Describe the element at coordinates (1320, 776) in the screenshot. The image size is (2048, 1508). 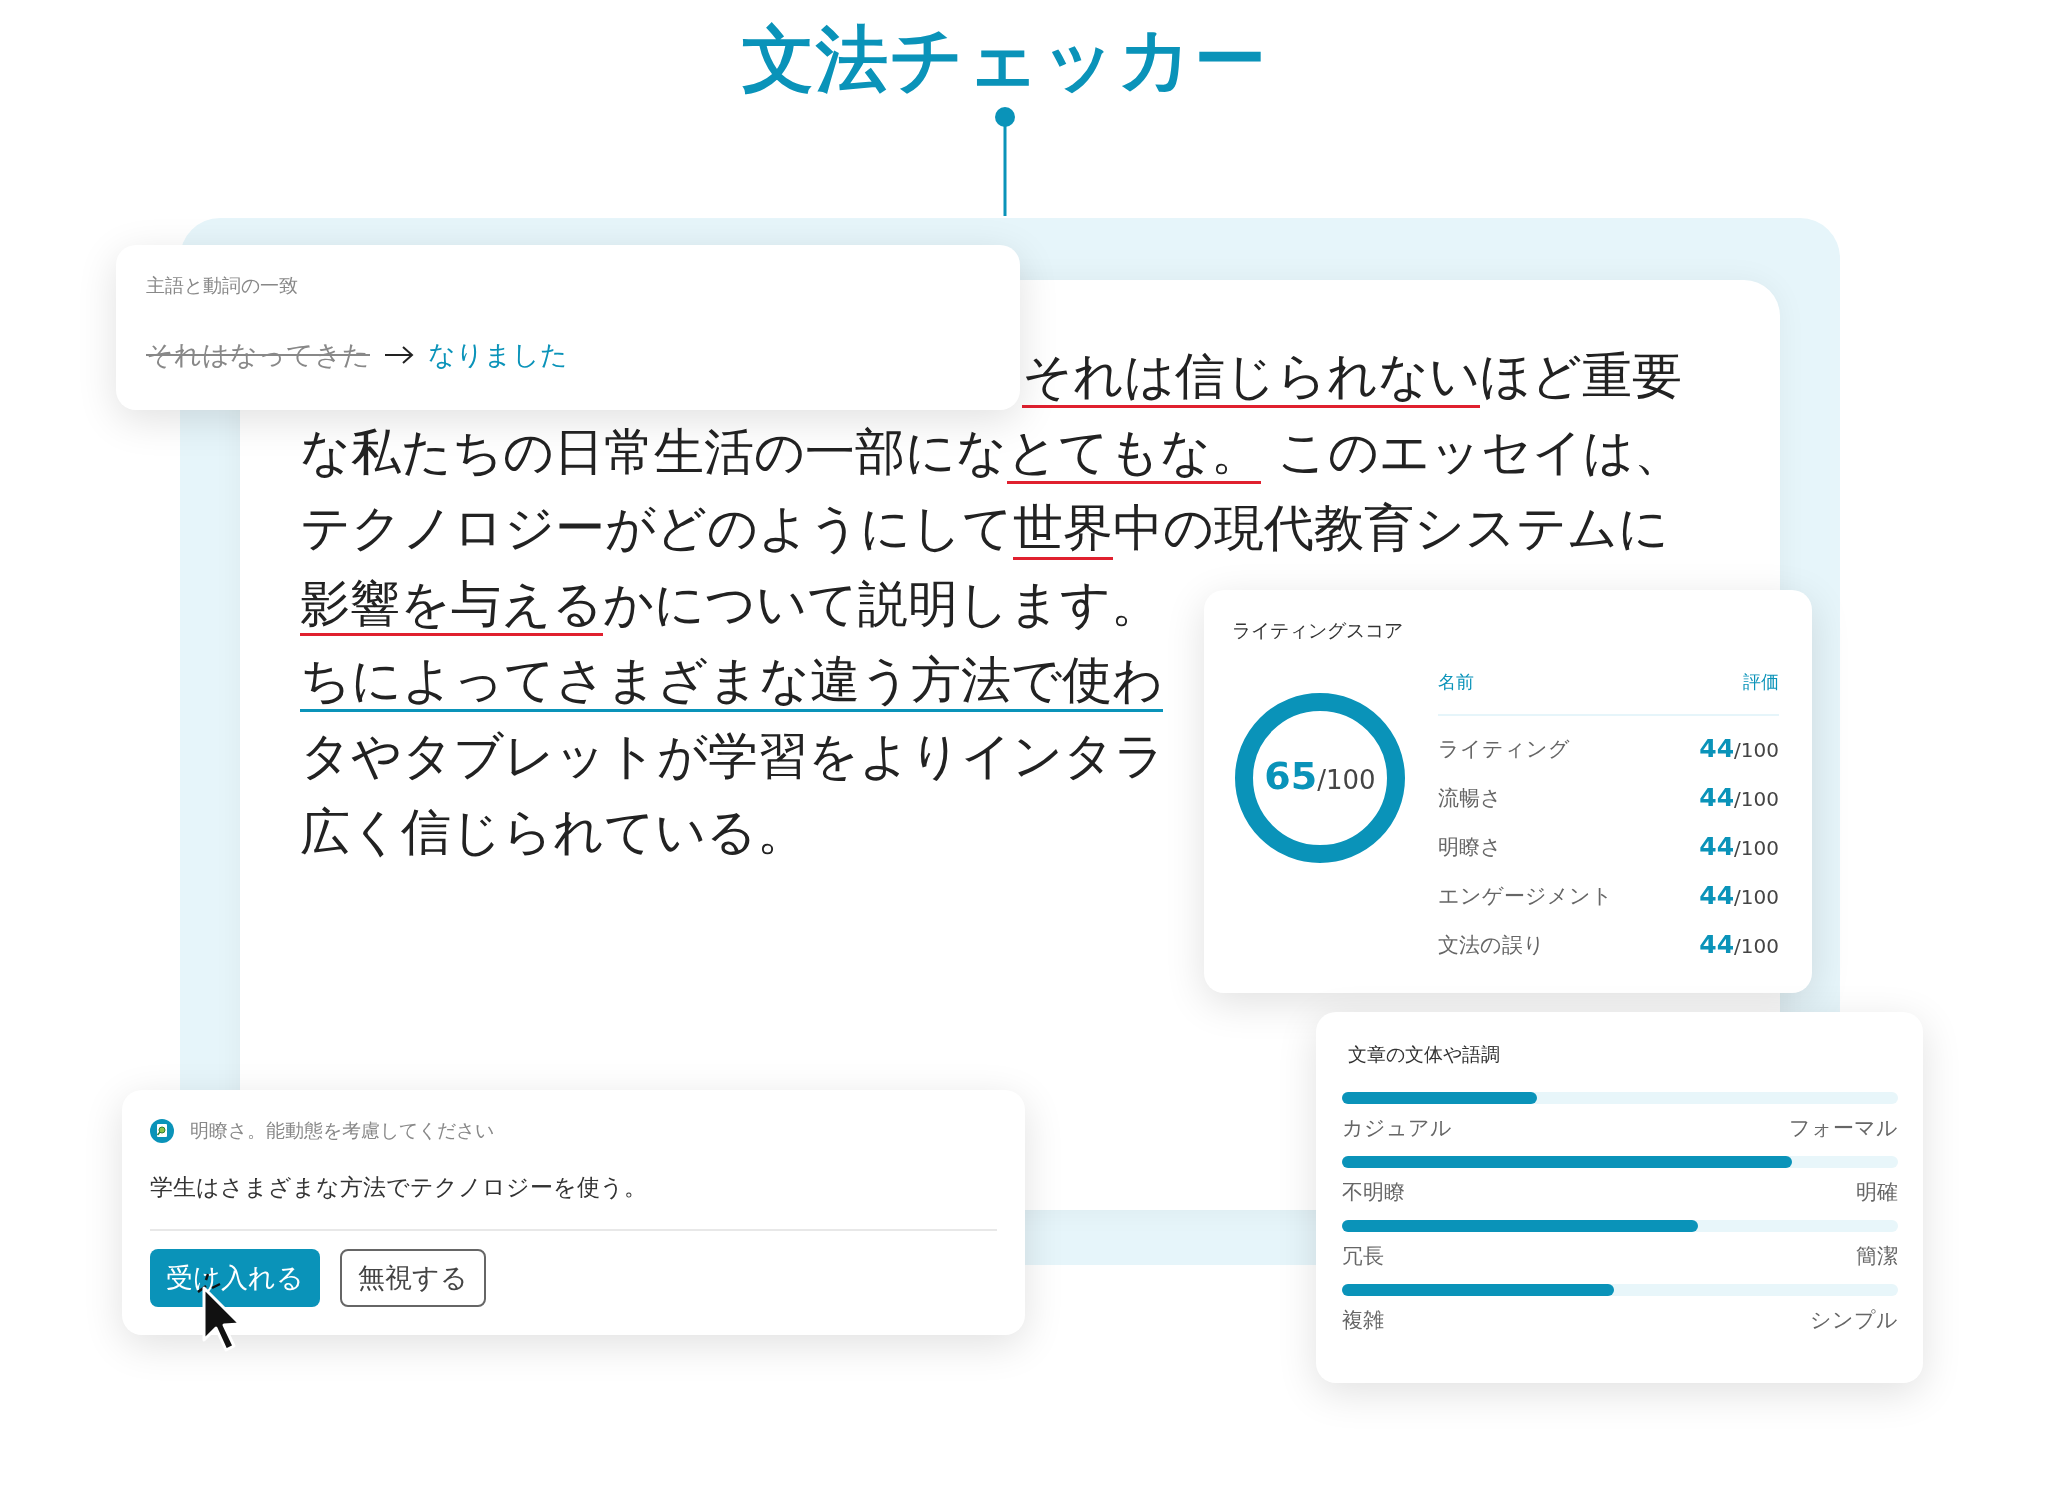
I see `total-score: 65/100` at that location.